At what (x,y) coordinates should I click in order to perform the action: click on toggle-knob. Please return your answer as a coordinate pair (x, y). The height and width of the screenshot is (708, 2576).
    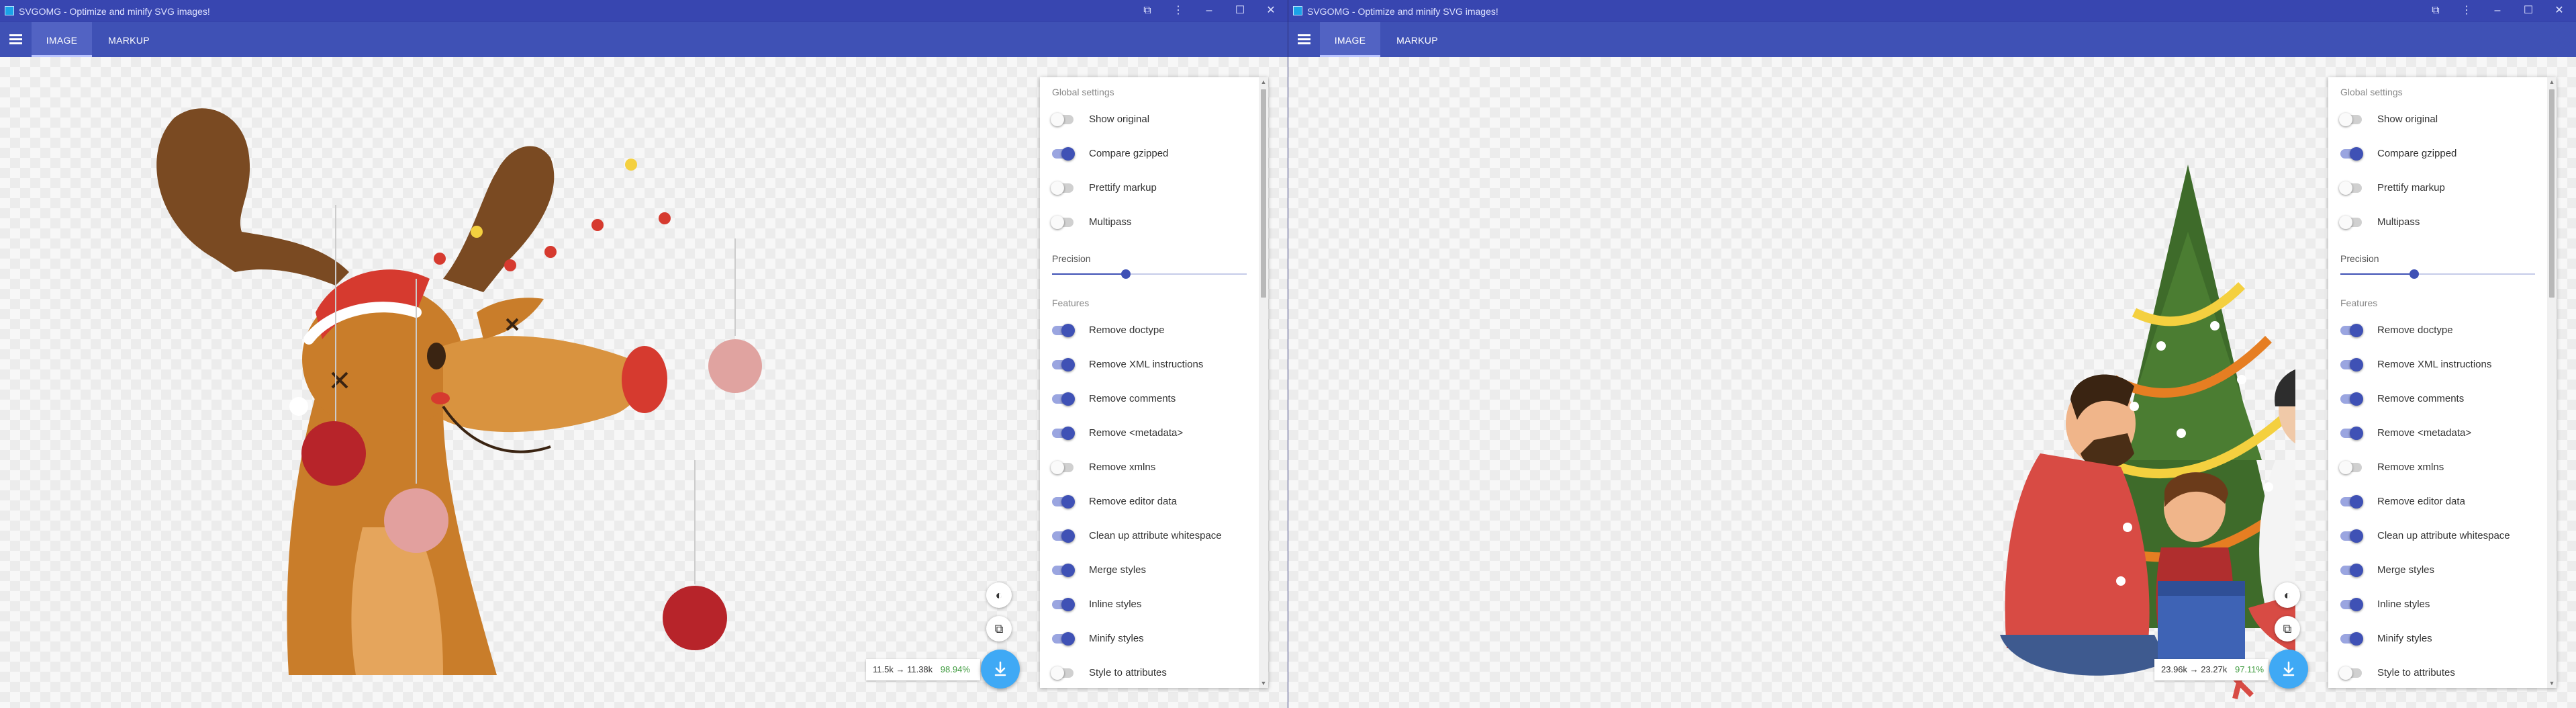
    Looking at the image, I should click on (2356, 605).